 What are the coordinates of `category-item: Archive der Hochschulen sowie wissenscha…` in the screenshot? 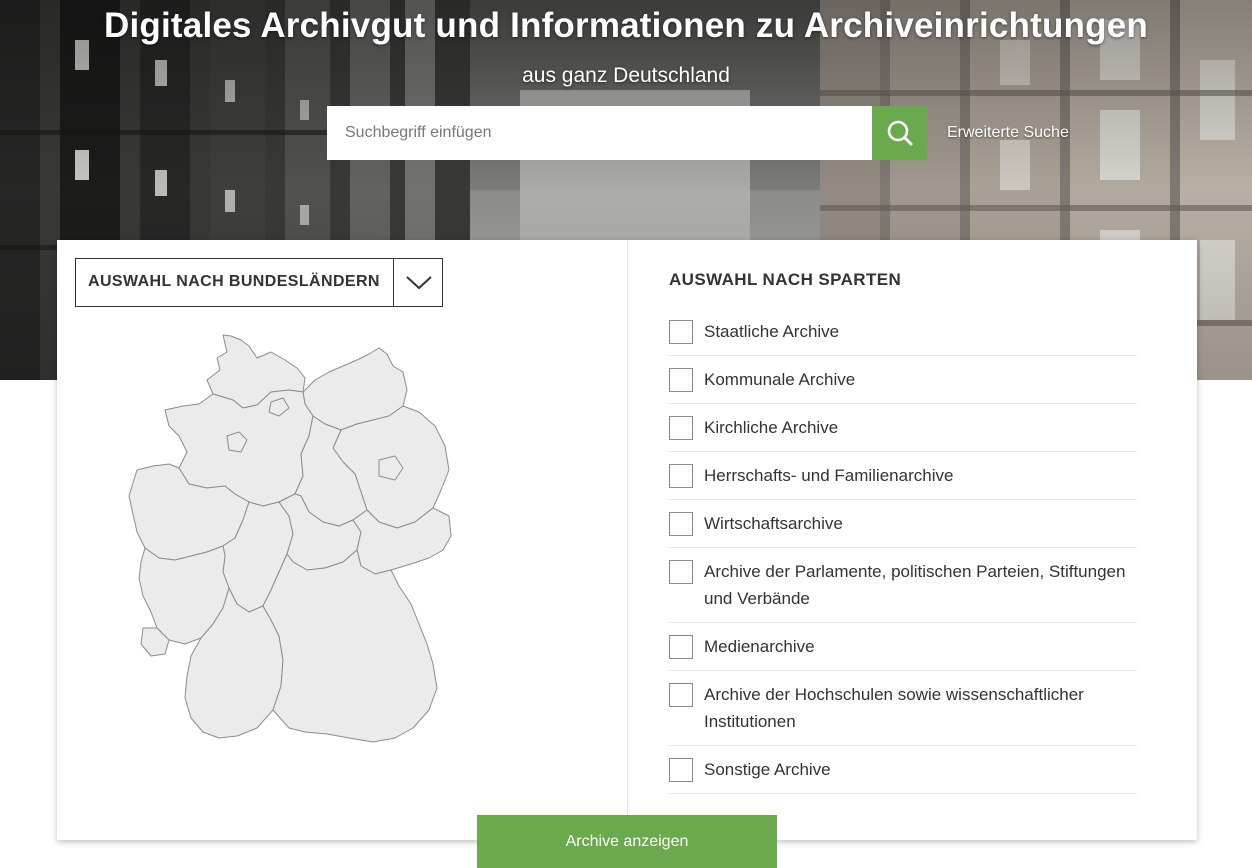 It's located at (903, 708).